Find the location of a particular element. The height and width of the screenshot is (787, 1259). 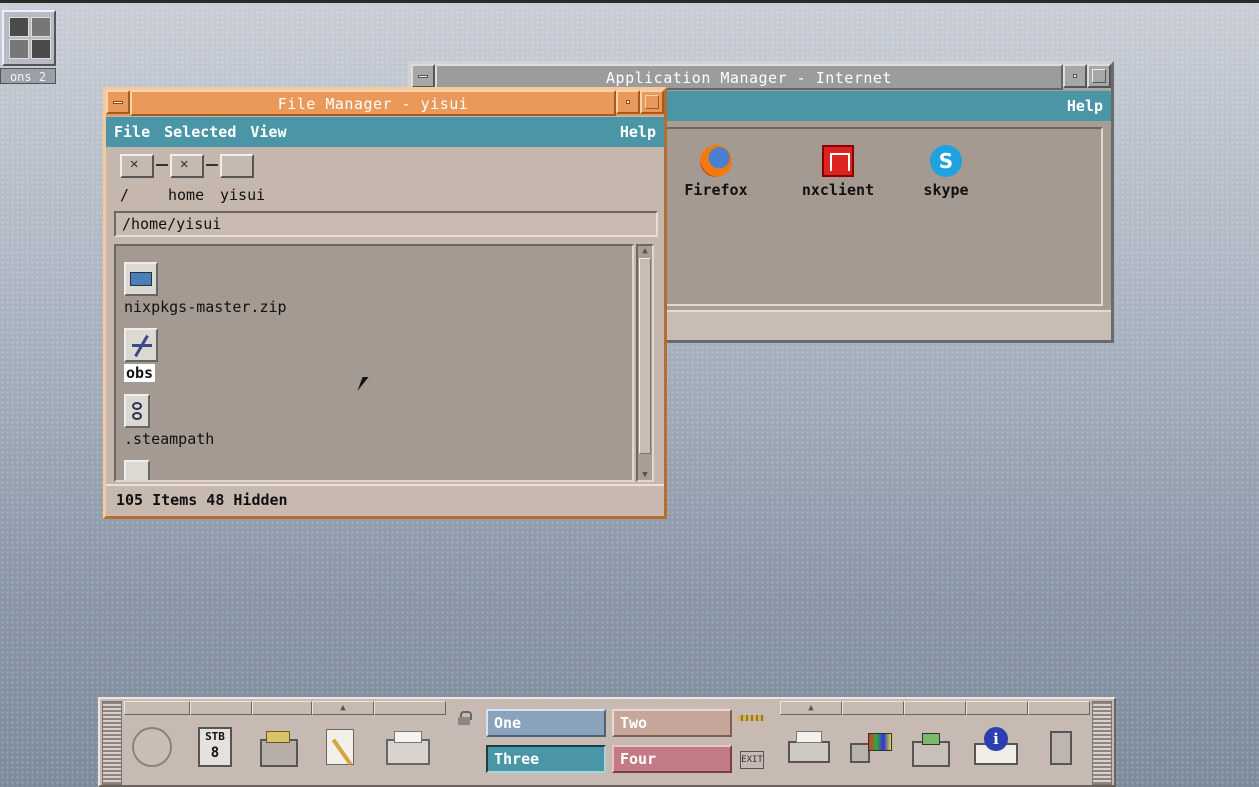

app-firefox: Firefox is located at coordinates (716, 172).